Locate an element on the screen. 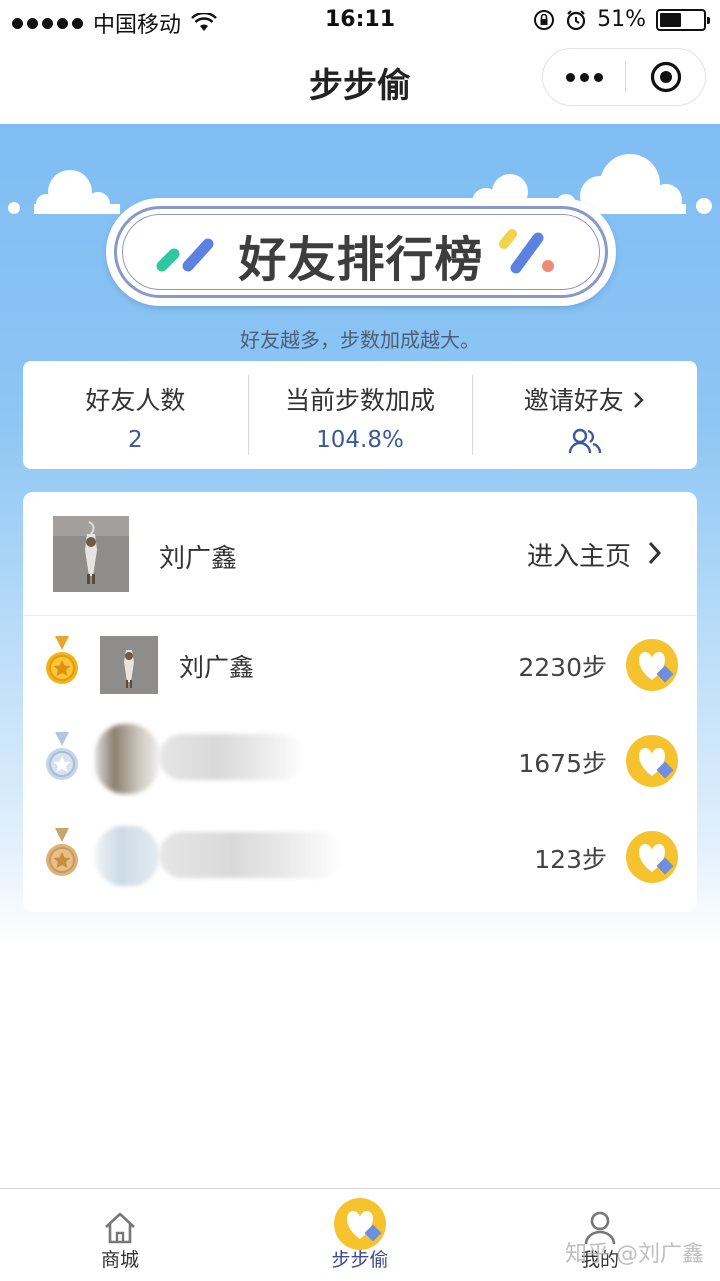 The height and width of the screenshot is (1281, 720). stripe-decoration-icon is located at coordinates (526, 251).